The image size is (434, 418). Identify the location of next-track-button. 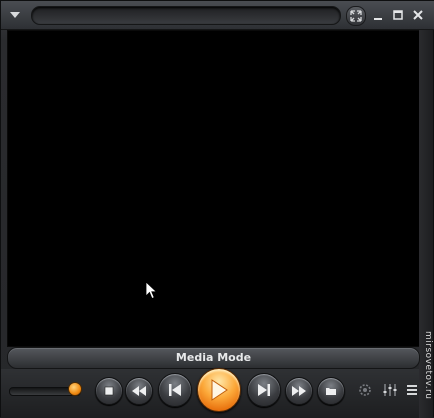
(264, 390).